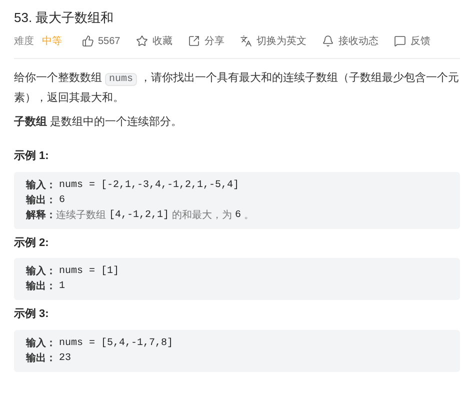  I want to click on toolbar-action: 接收动态, so click(350, 41).